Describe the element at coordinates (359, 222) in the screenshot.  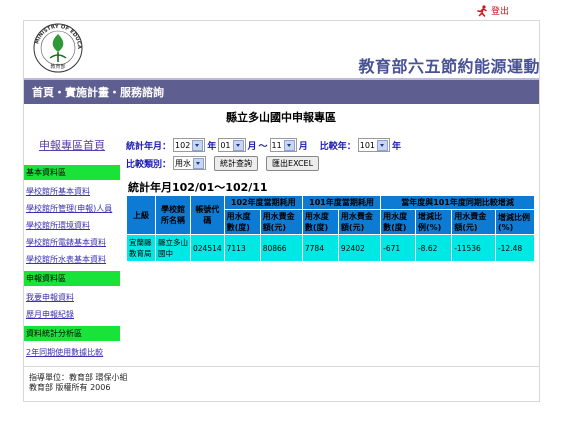
I see `header-prev-fee: 用水費金額(元)` at that location.